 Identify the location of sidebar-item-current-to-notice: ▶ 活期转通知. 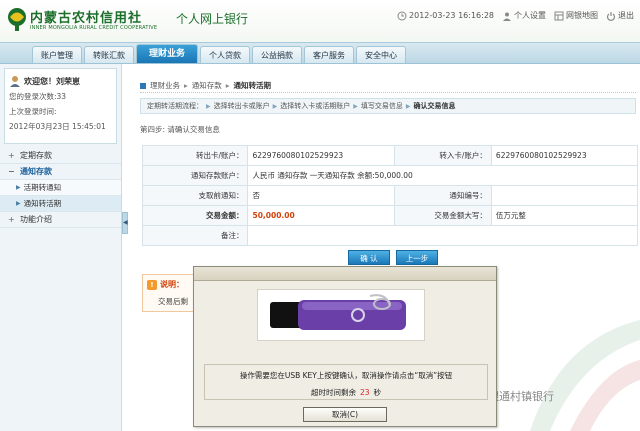
(60, 188).